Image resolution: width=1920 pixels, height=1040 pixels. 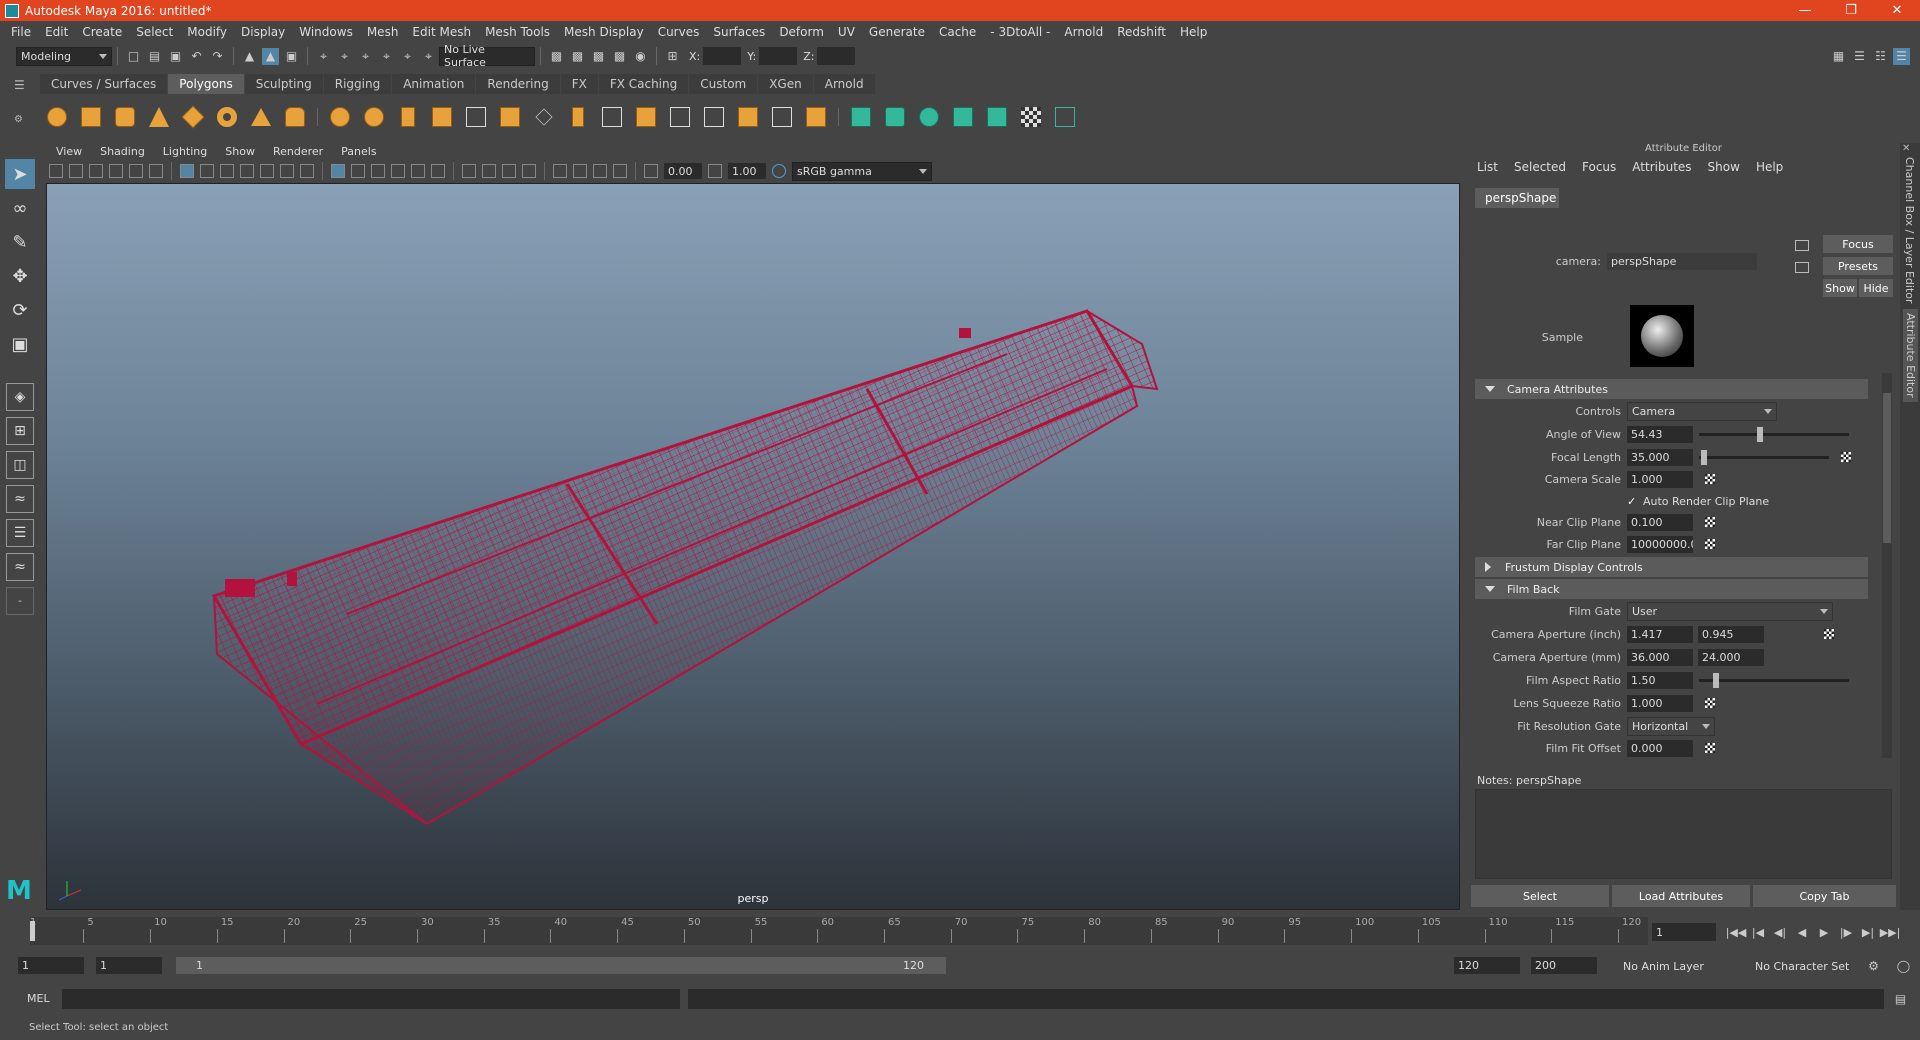 I want to click on 2d-pan-zoom-icon, so click(x=136, y=171).